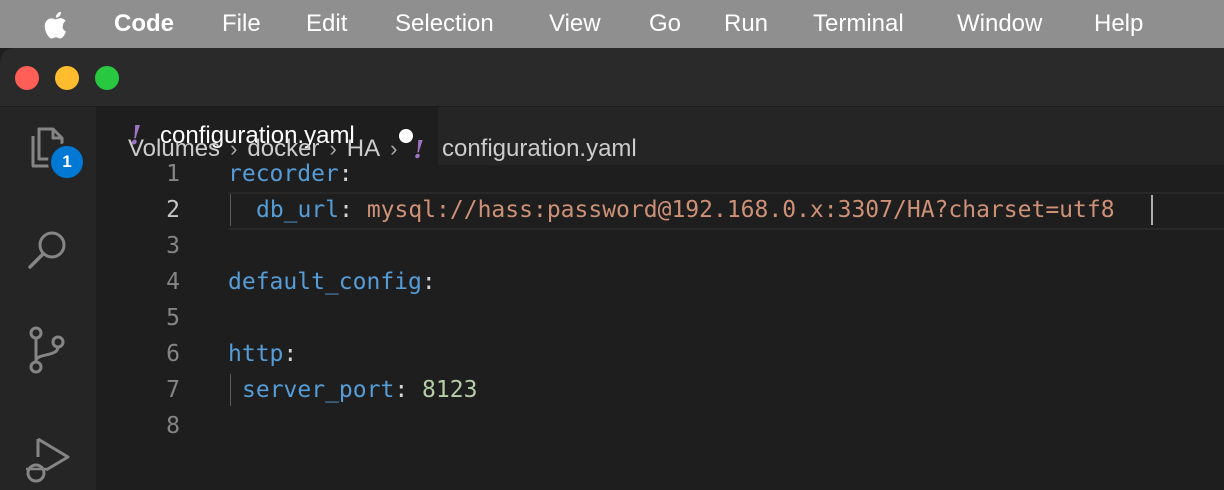 This screenshot has height=490, width=1224. Describe the element at coordinates (27, 78) in the screenshot. I see `close-window-button` at that location.